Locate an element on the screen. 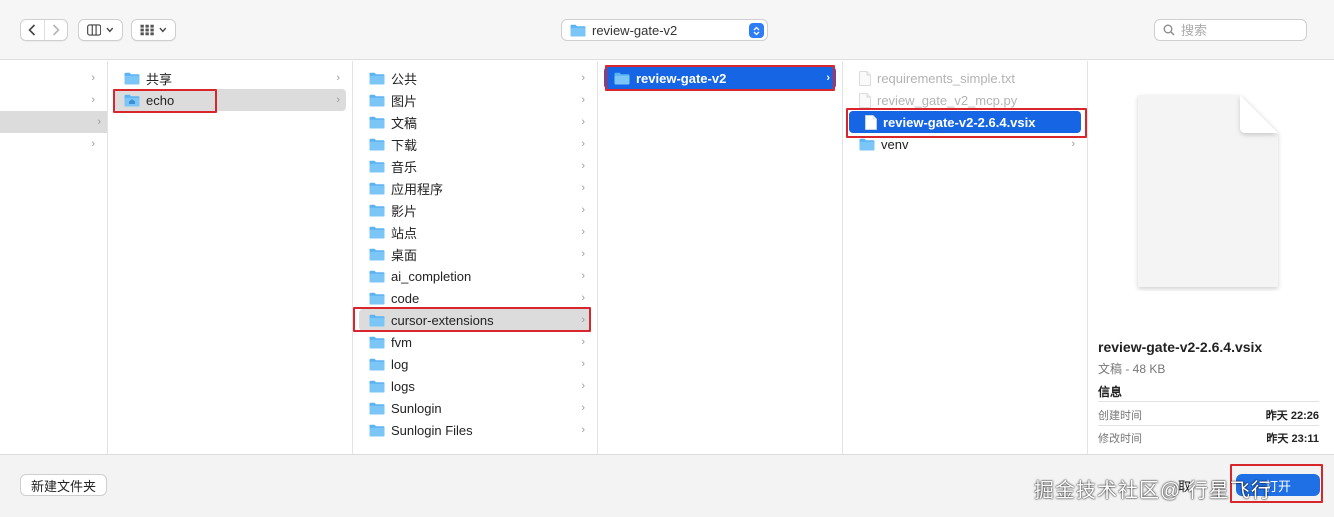  list-item: 影片 › is located at coordinates (475, 210).